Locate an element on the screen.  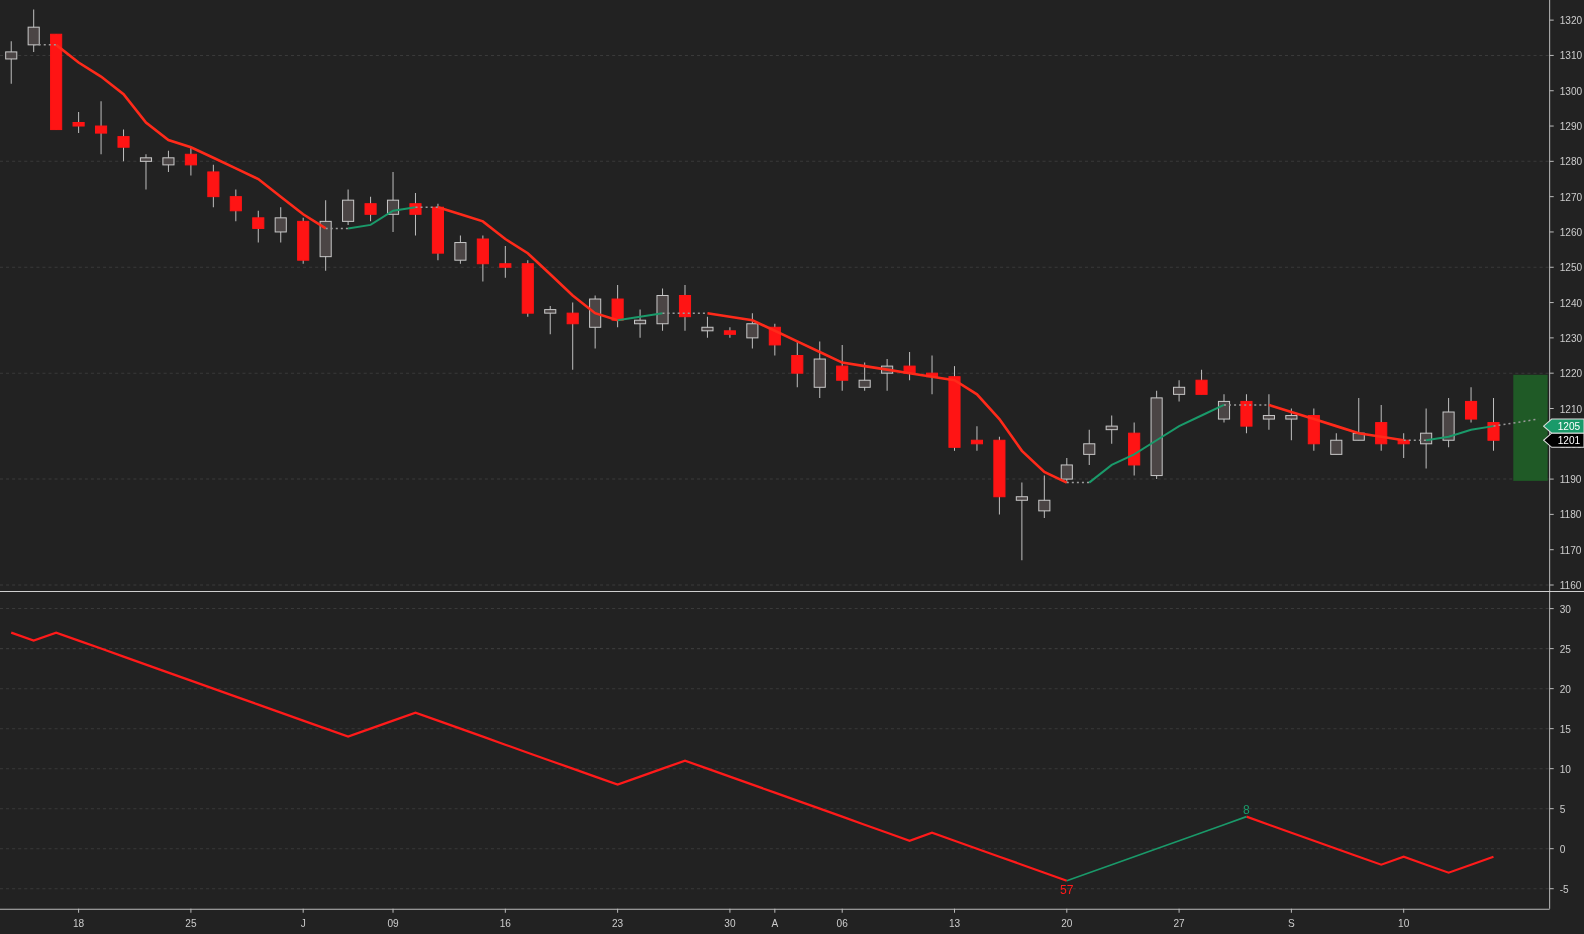
y-axis-label: 30 is located at coordinates (1565, 609).